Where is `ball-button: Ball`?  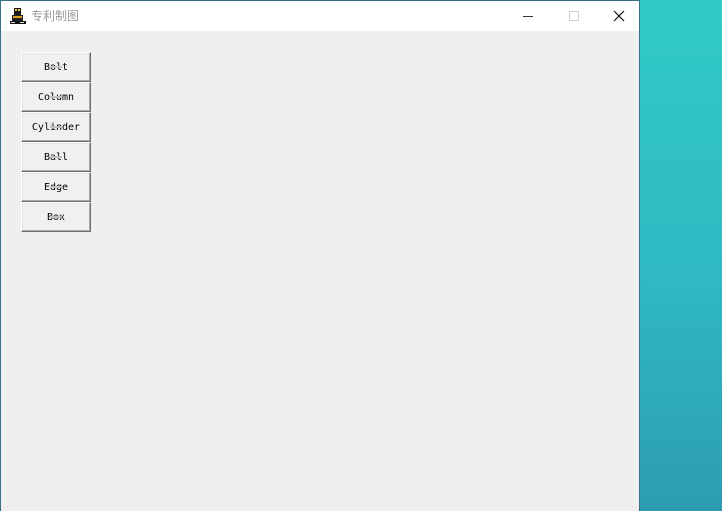
ball-button: Ball is located at coordinates (56, 157).